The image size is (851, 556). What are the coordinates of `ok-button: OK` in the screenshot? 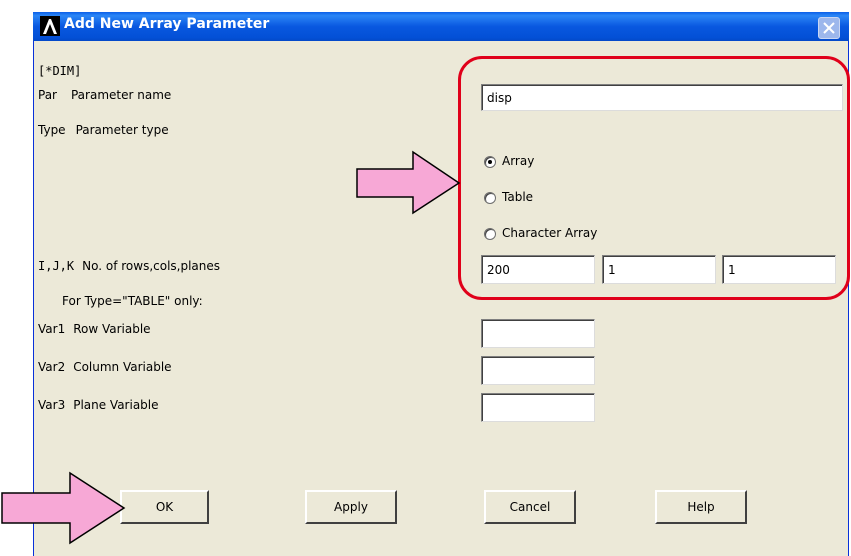 It's located at (164, 507).